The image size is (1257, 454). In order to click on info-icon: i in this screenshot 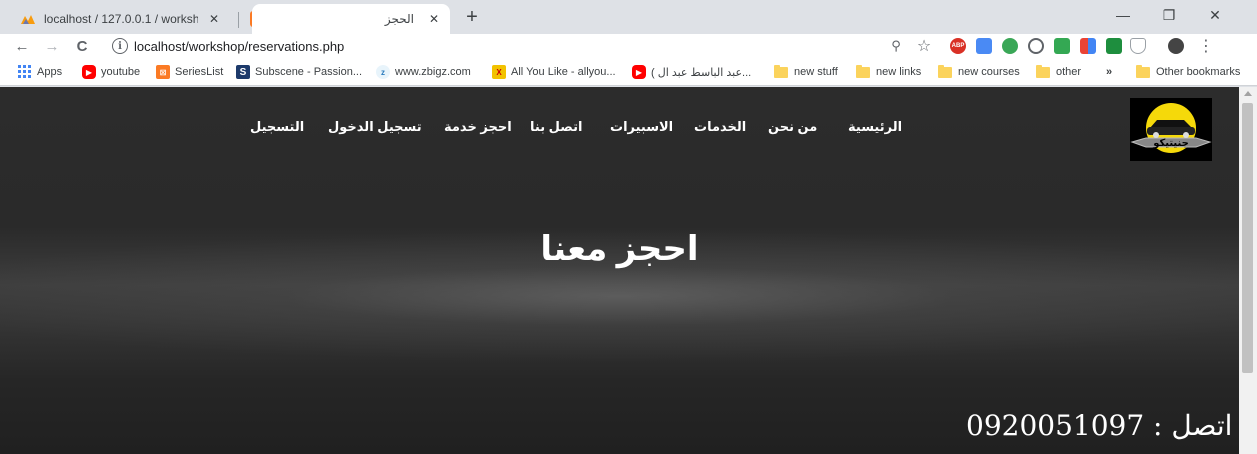, I will do `click(120, 46)`.